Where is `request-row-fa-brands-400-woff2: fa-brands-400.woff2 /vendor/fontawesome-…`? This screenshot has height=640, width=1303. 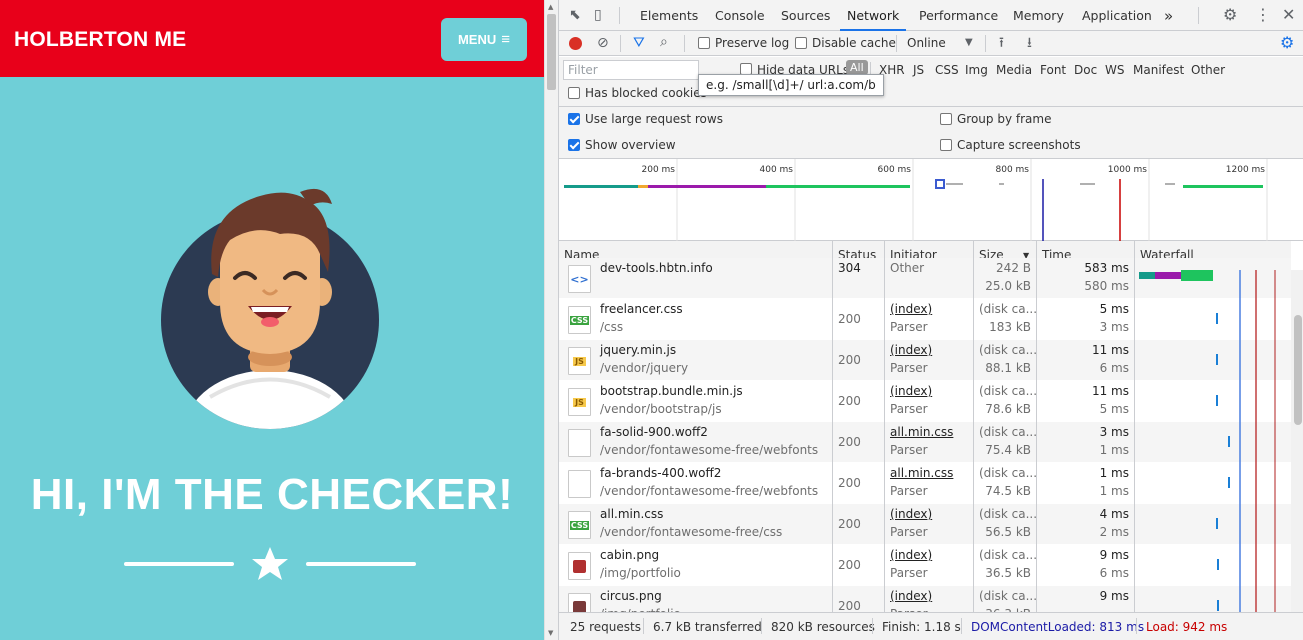
request-row-fa-brands-400-woff2: fa-brands-400.woff2 /vendor/fontawesome-… is located at coordinates (925, 483).